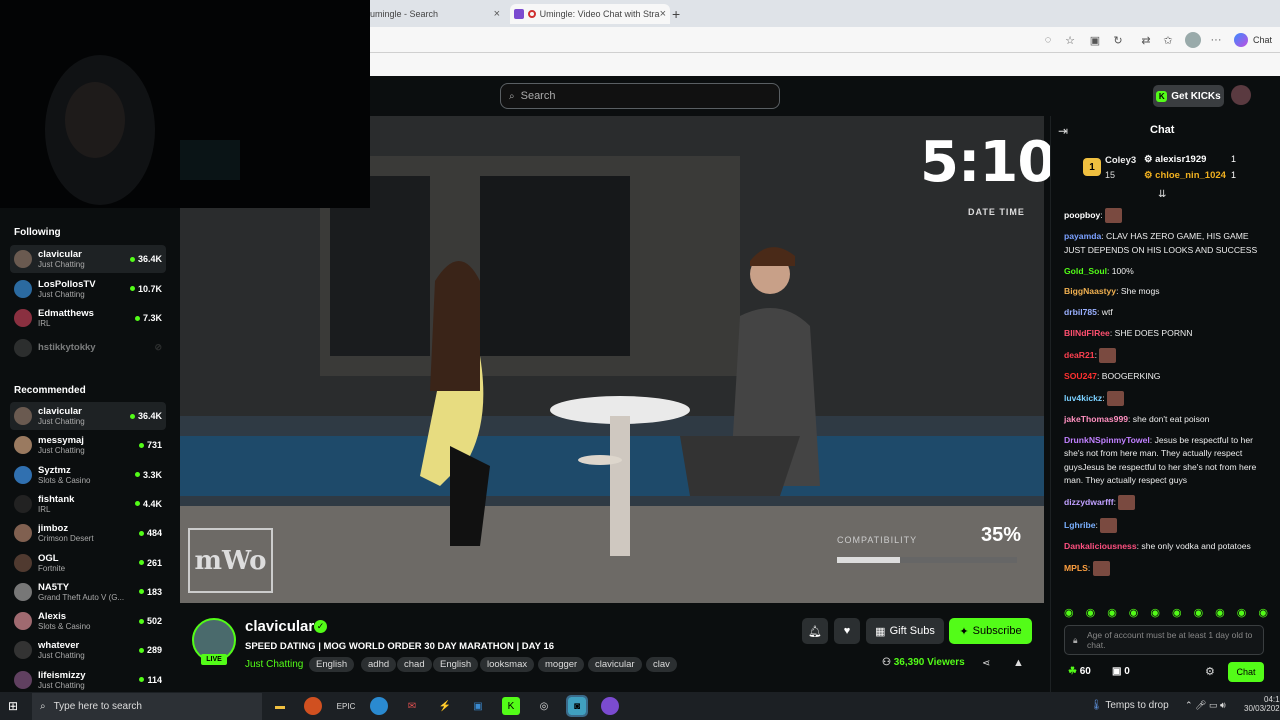 The height and width of the screenshot is (720, 1280). What do you see at coordinates (1100, 546) in the screenshot?
I see `chat-username: Dankaliciousness` at bounding box center [1100, 546].